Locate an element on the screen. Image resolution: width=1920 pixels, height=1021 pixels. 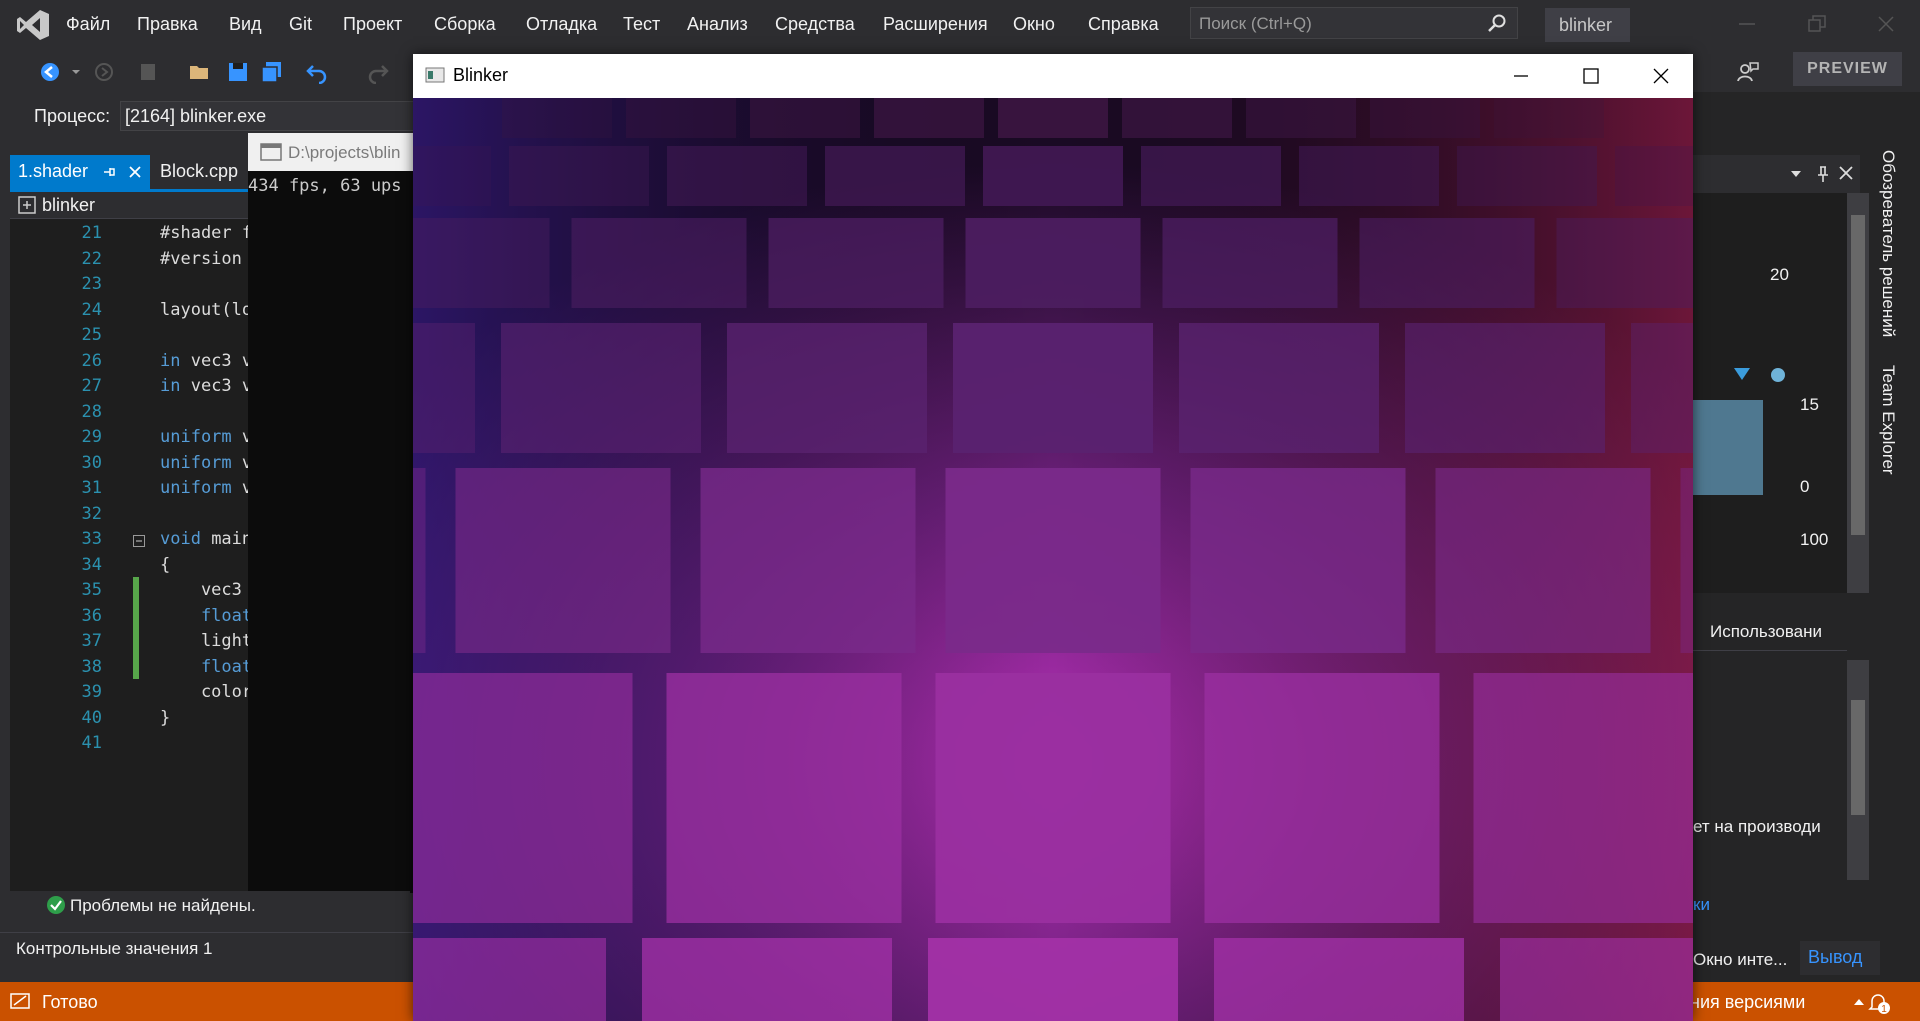
problems-indicator: Проблемы не найдены. is located at coordinates (210, 905).